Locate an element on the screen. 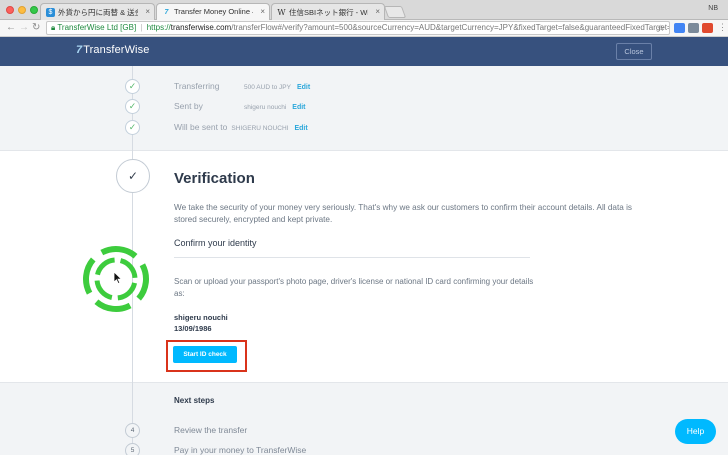 This screenshot has height=455, width=728. browser-tab: $ 外貨から円に両替 & 送金ならTra × is located at coordinates (97, 11).